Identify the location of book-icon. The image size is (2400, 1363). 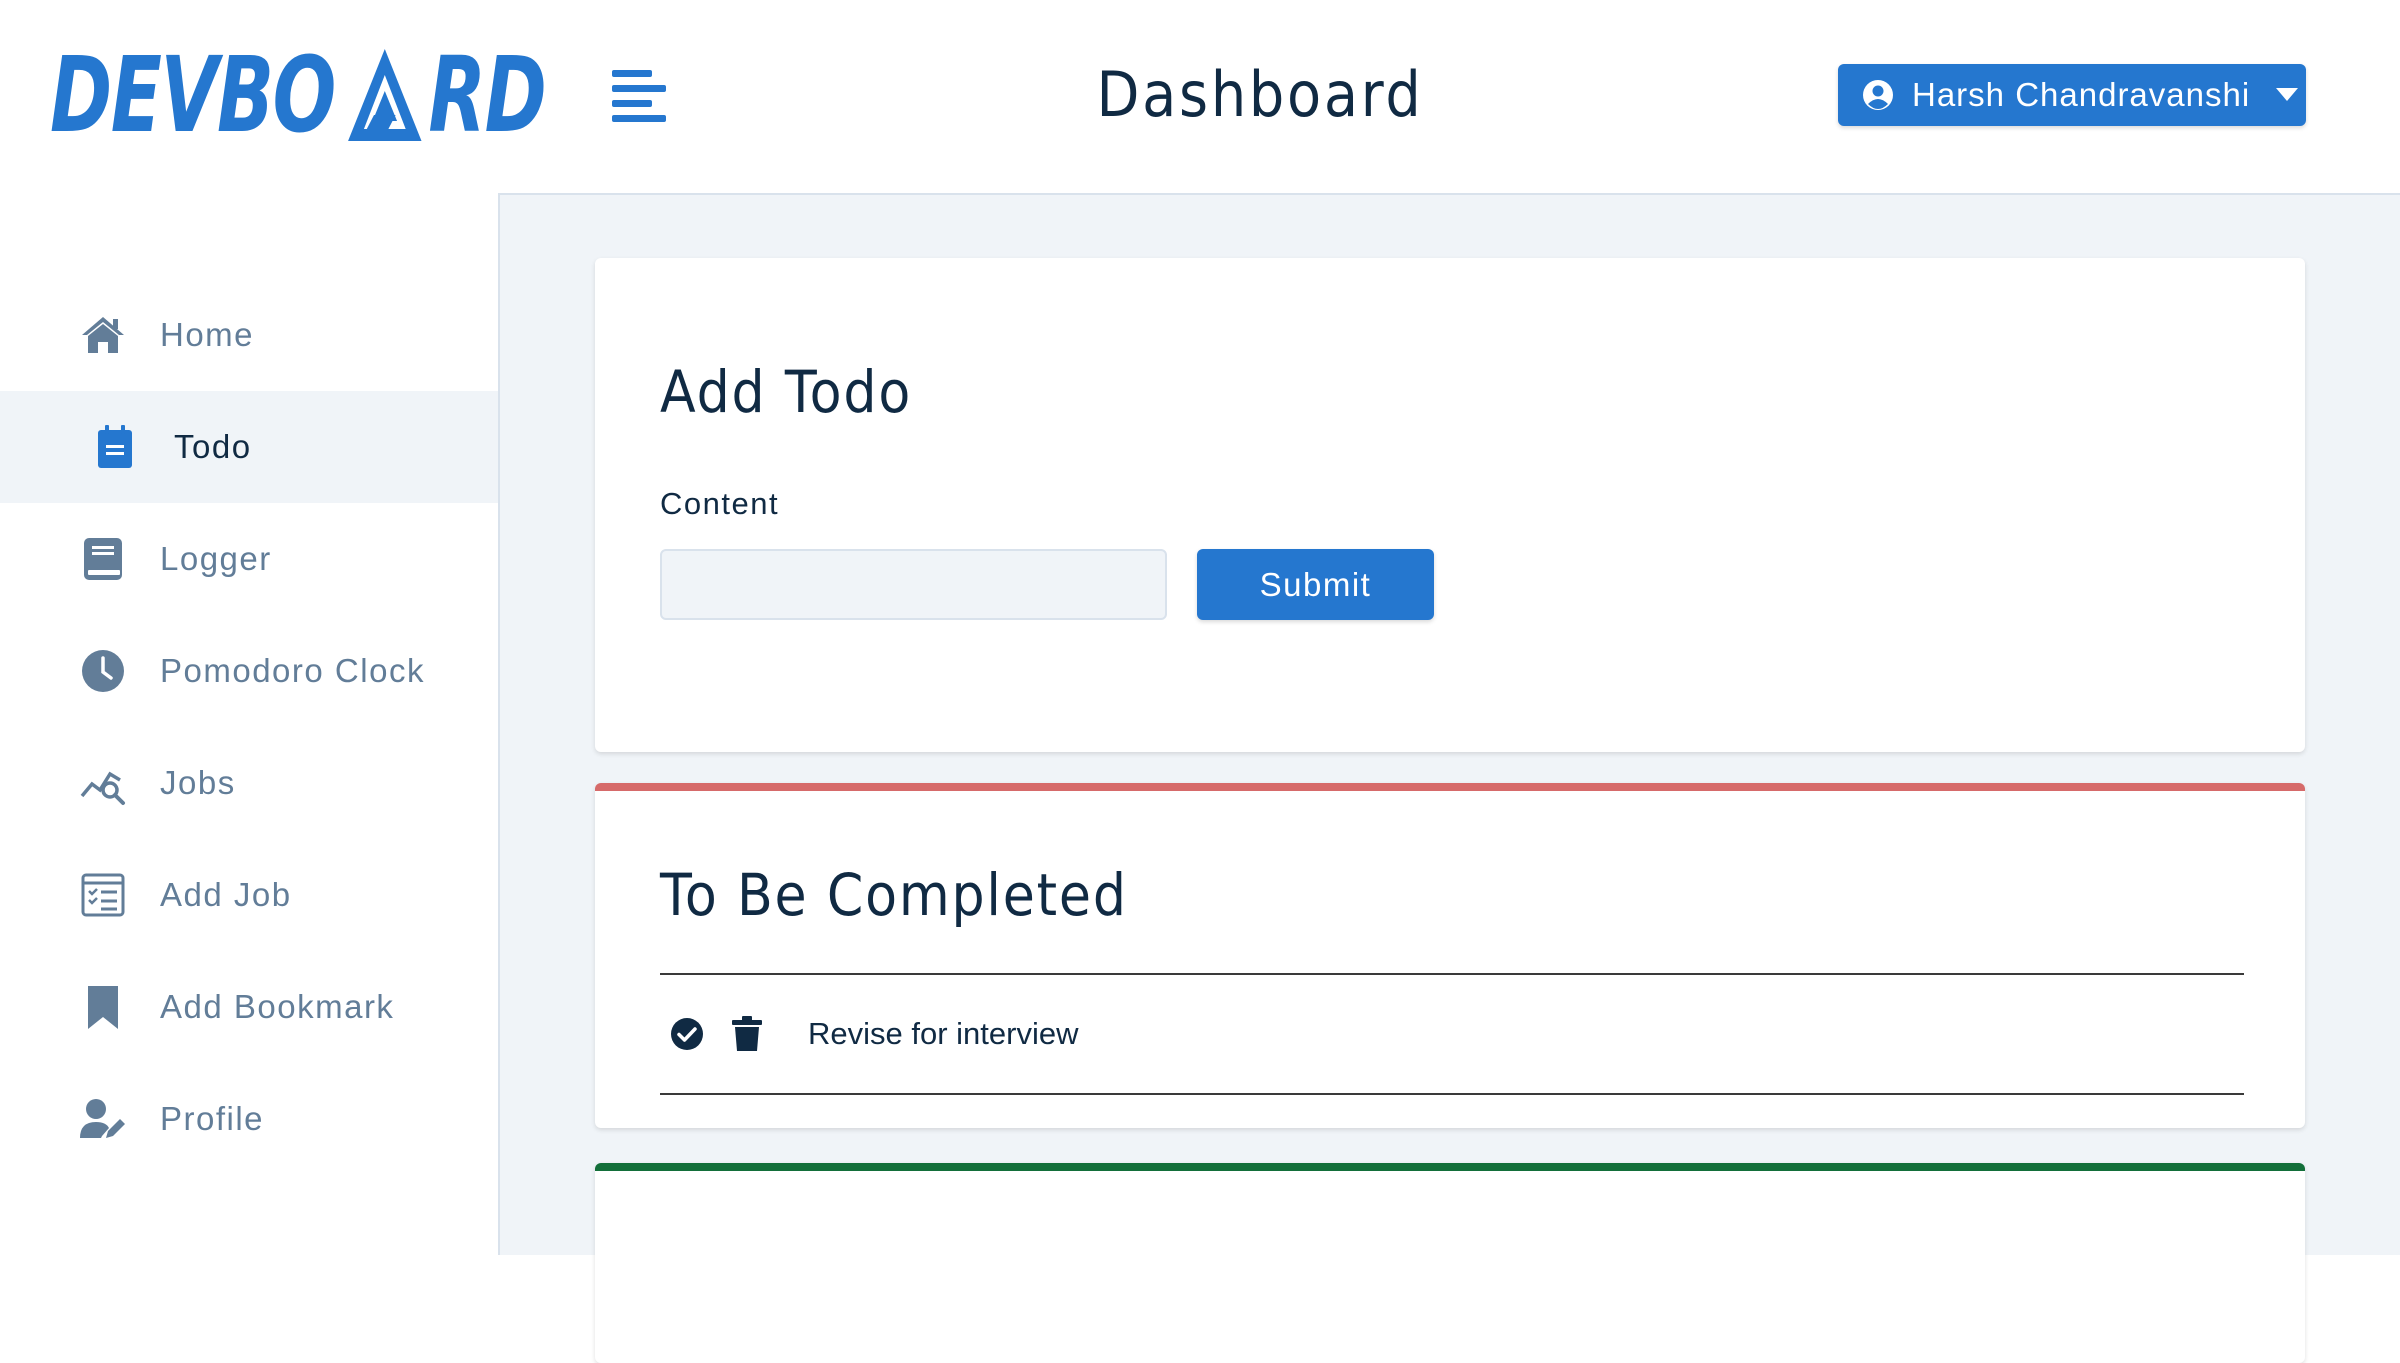
(103, 559).